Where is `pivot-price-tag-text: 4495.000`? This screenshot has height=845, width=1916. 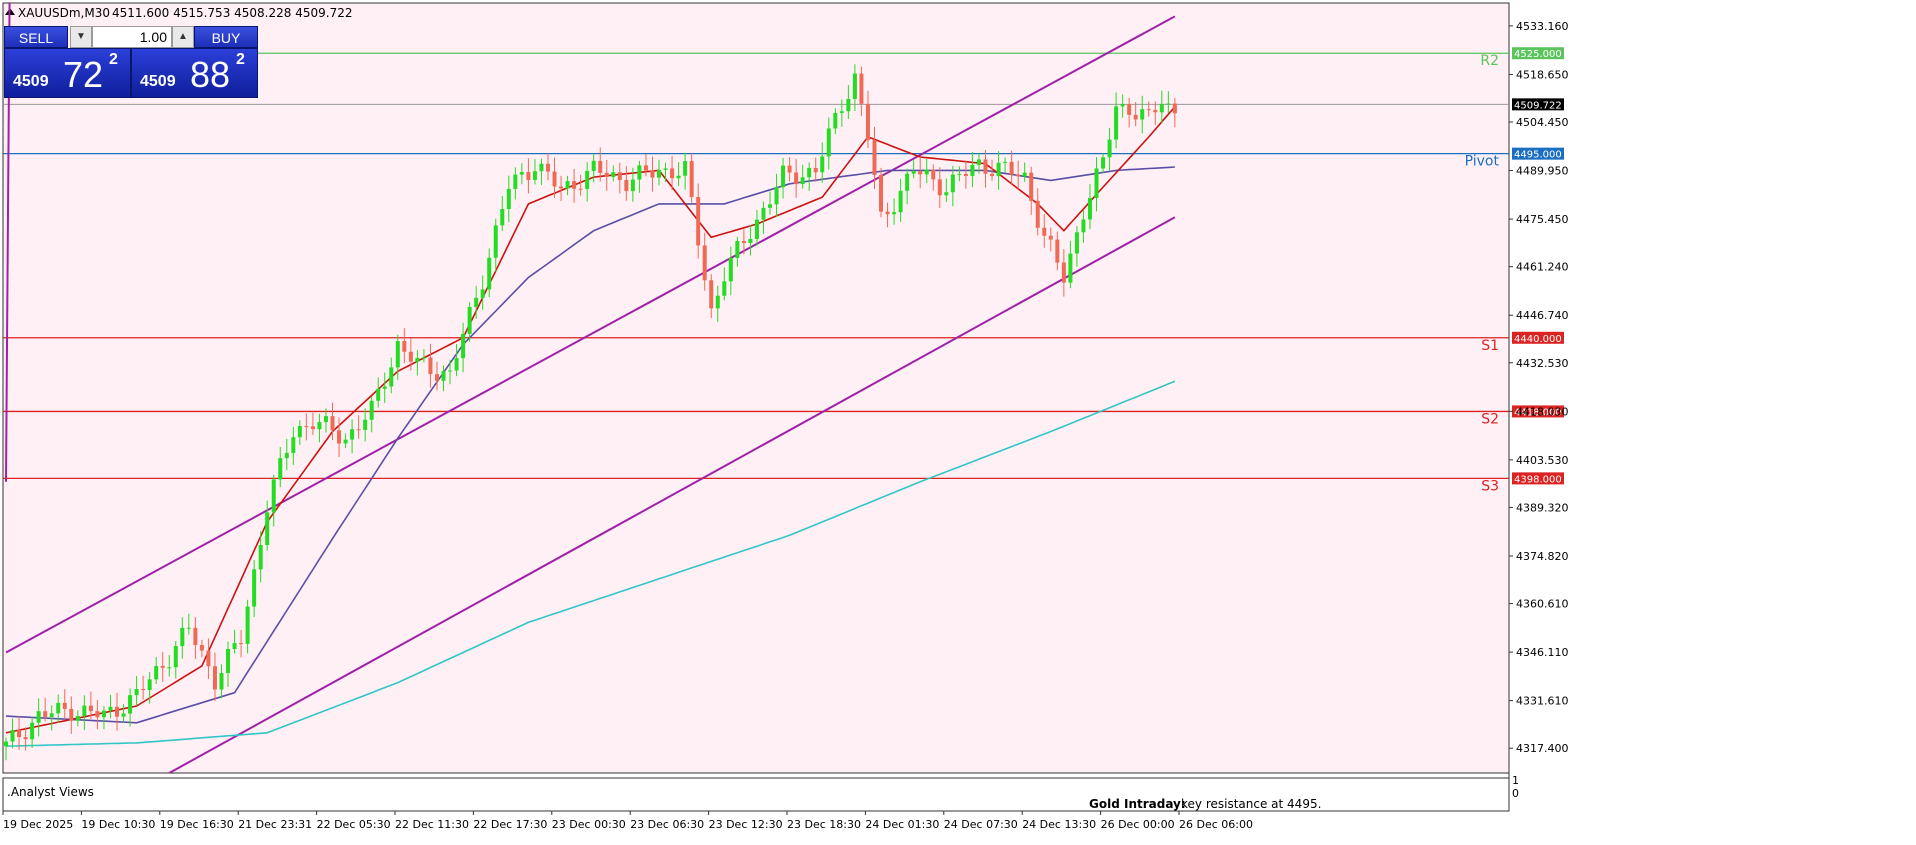 pivot-price-tag-text: 4495.000 is located at coordinates (1538, 155).